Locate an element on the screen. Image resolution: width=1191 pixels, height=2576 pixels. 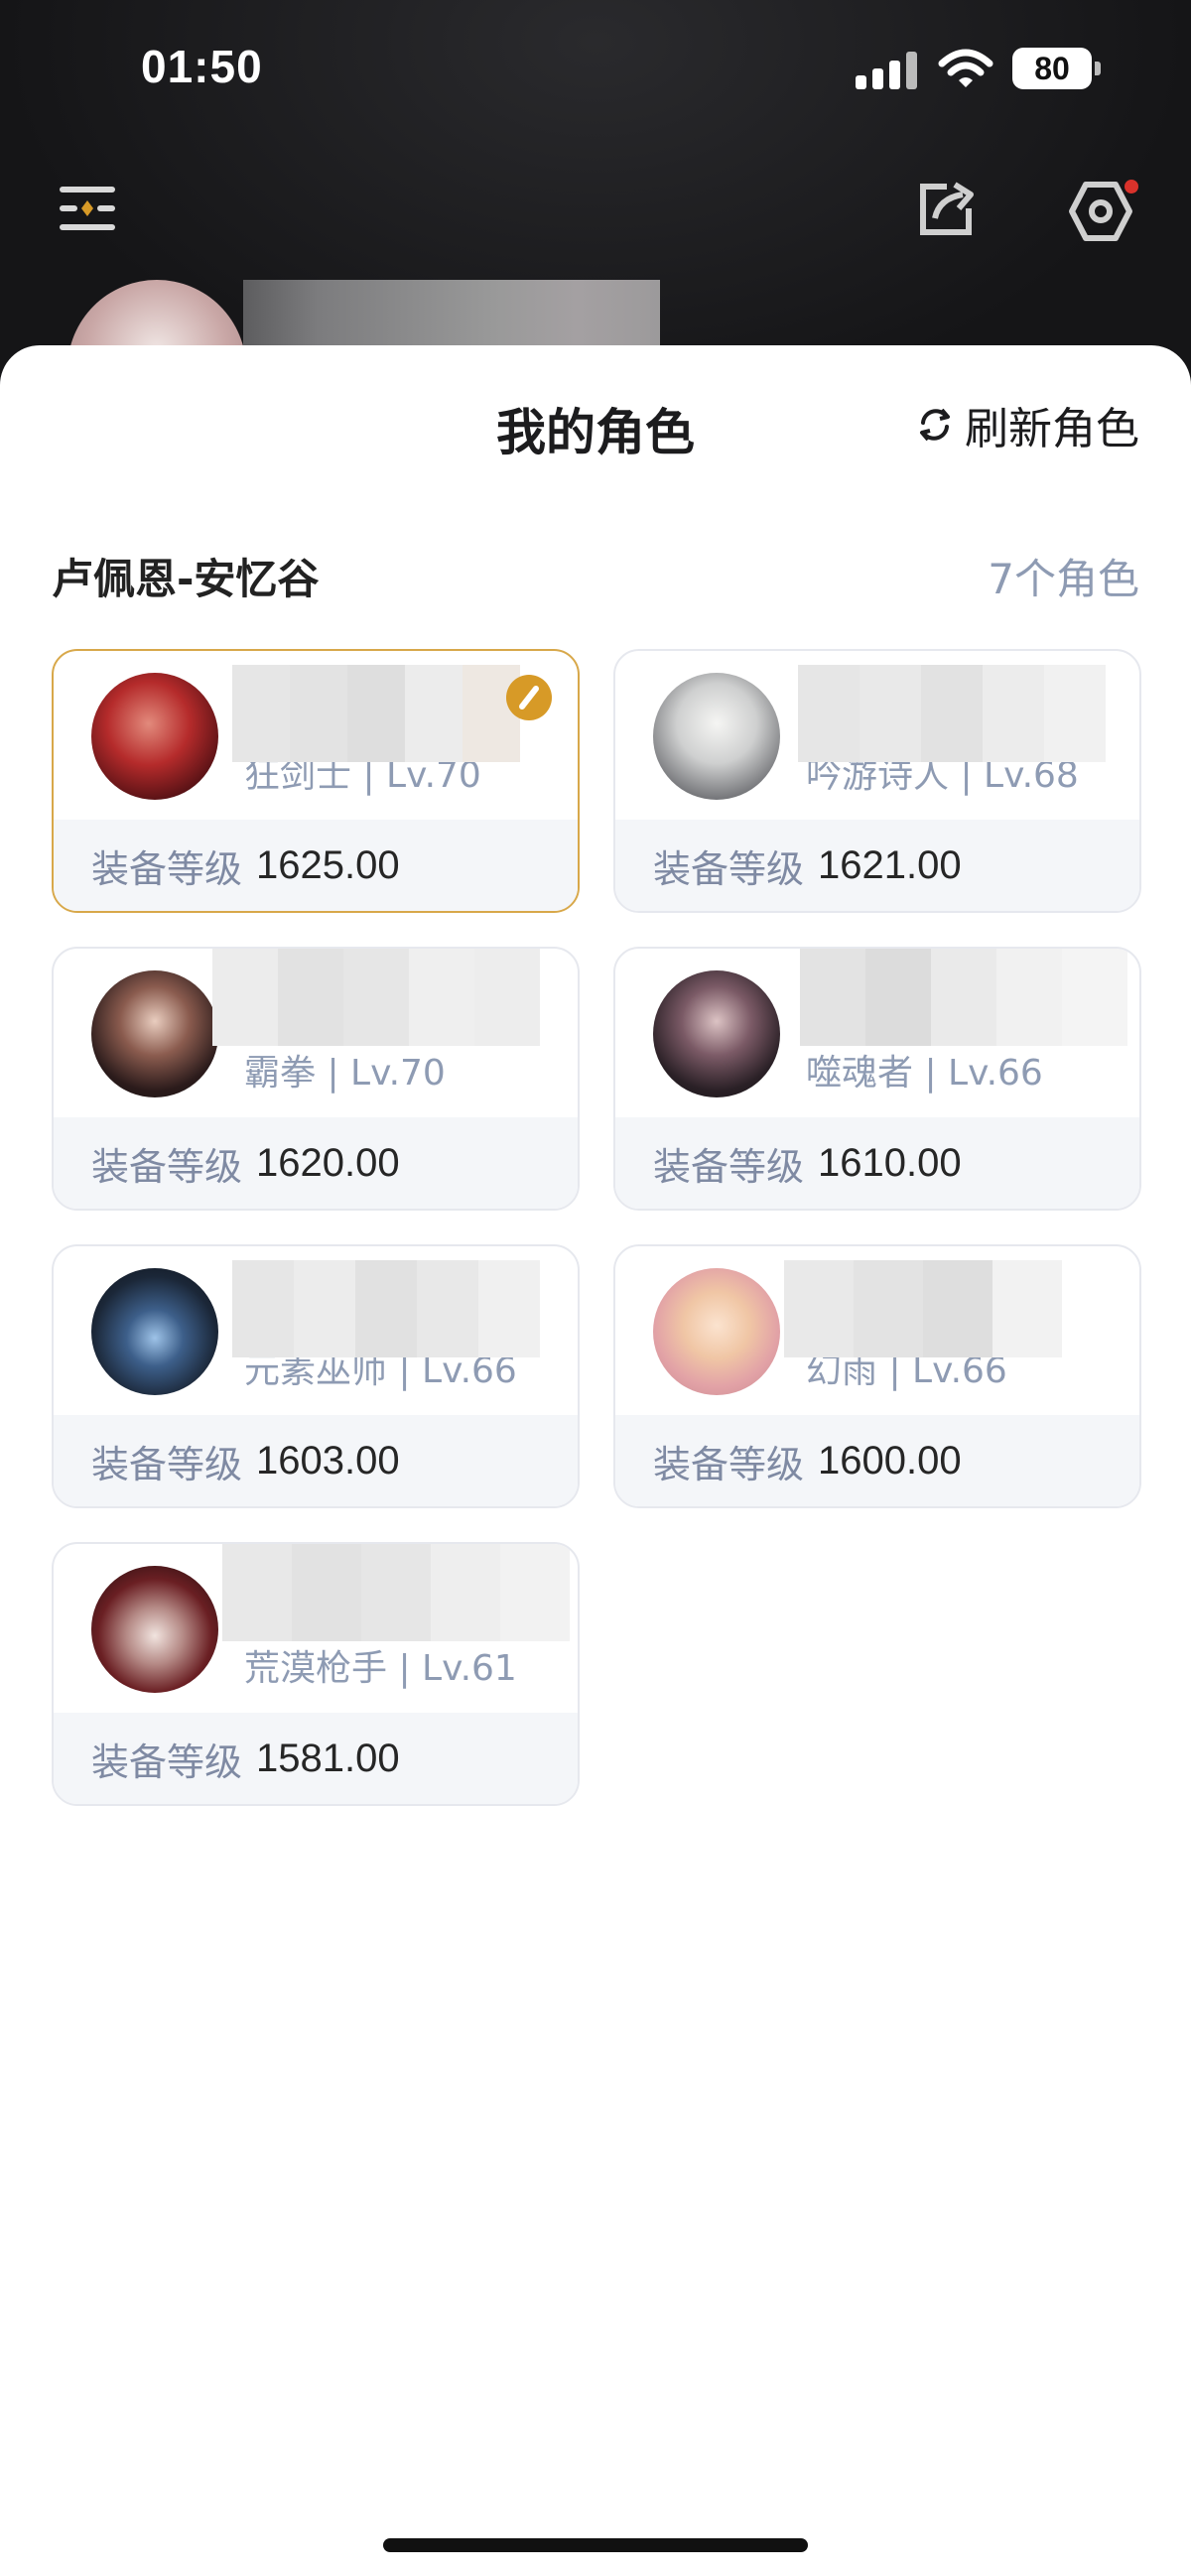
share-icon is located at coordinates (947, 209).